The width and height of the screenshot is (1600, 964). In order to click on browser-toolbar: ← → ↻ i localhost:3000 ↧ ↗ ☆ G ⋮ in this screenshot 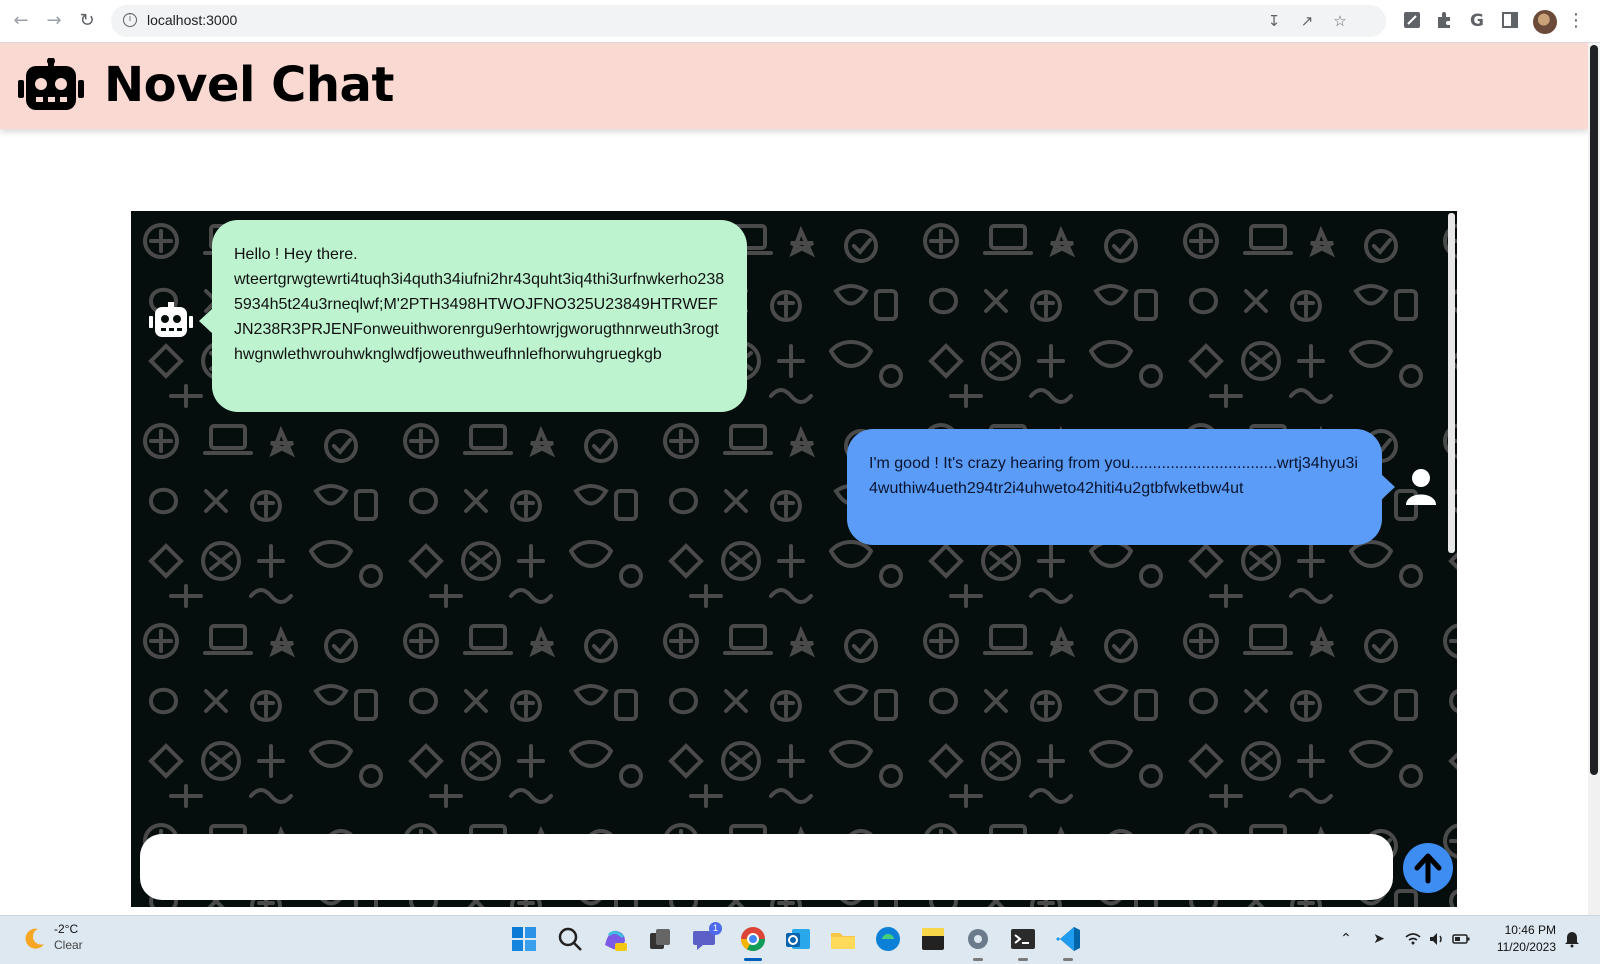, I will do `click(800, 21)`.